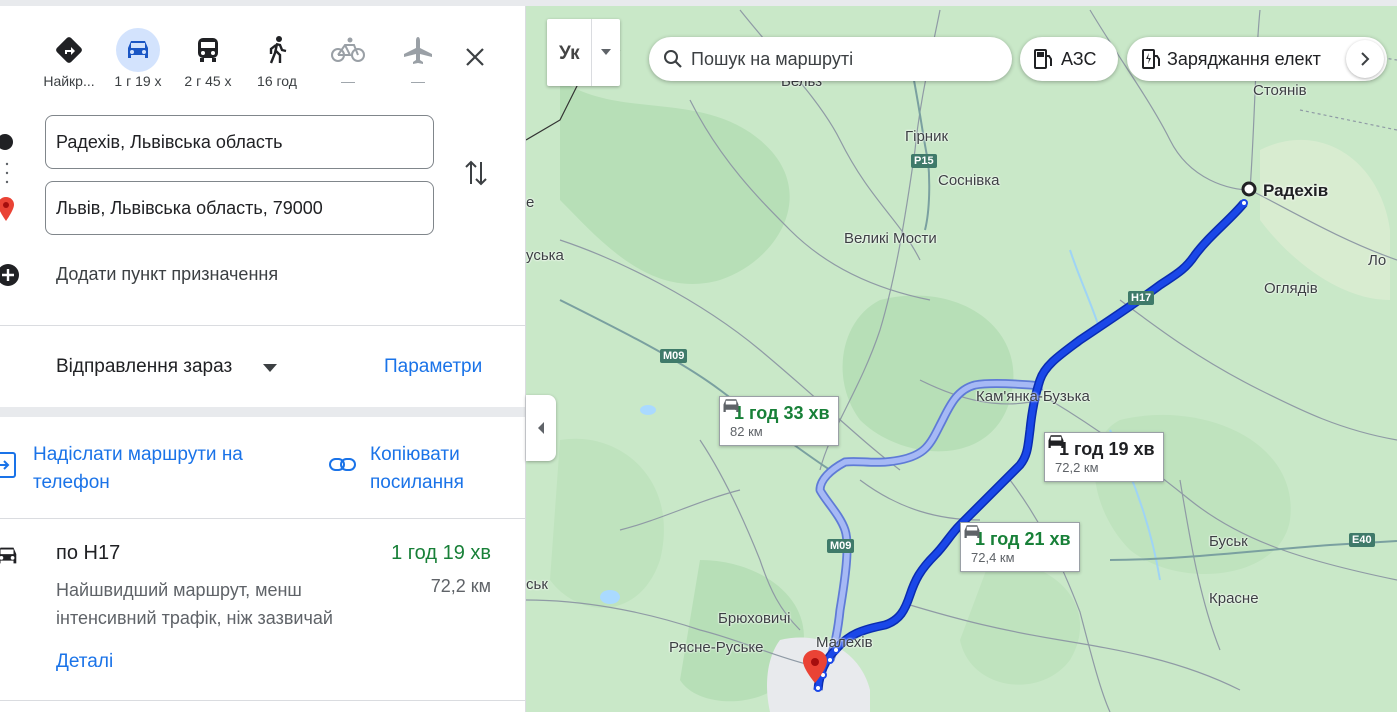 The image size is (1397, 712). I want to click on mode-walking-label: 16 год, so click(277, 81).